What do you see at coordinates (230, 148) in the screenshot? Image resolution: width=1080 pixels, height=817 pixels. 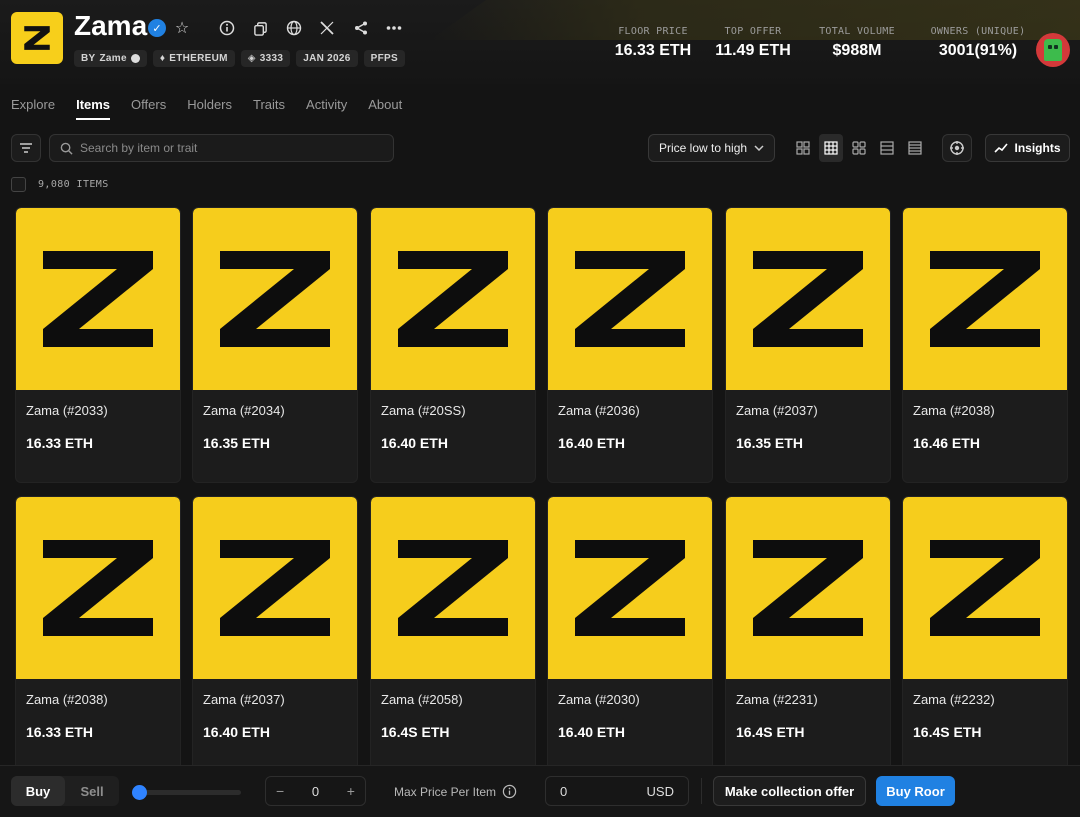 I see `search-input` at bounding box center [230, 148].